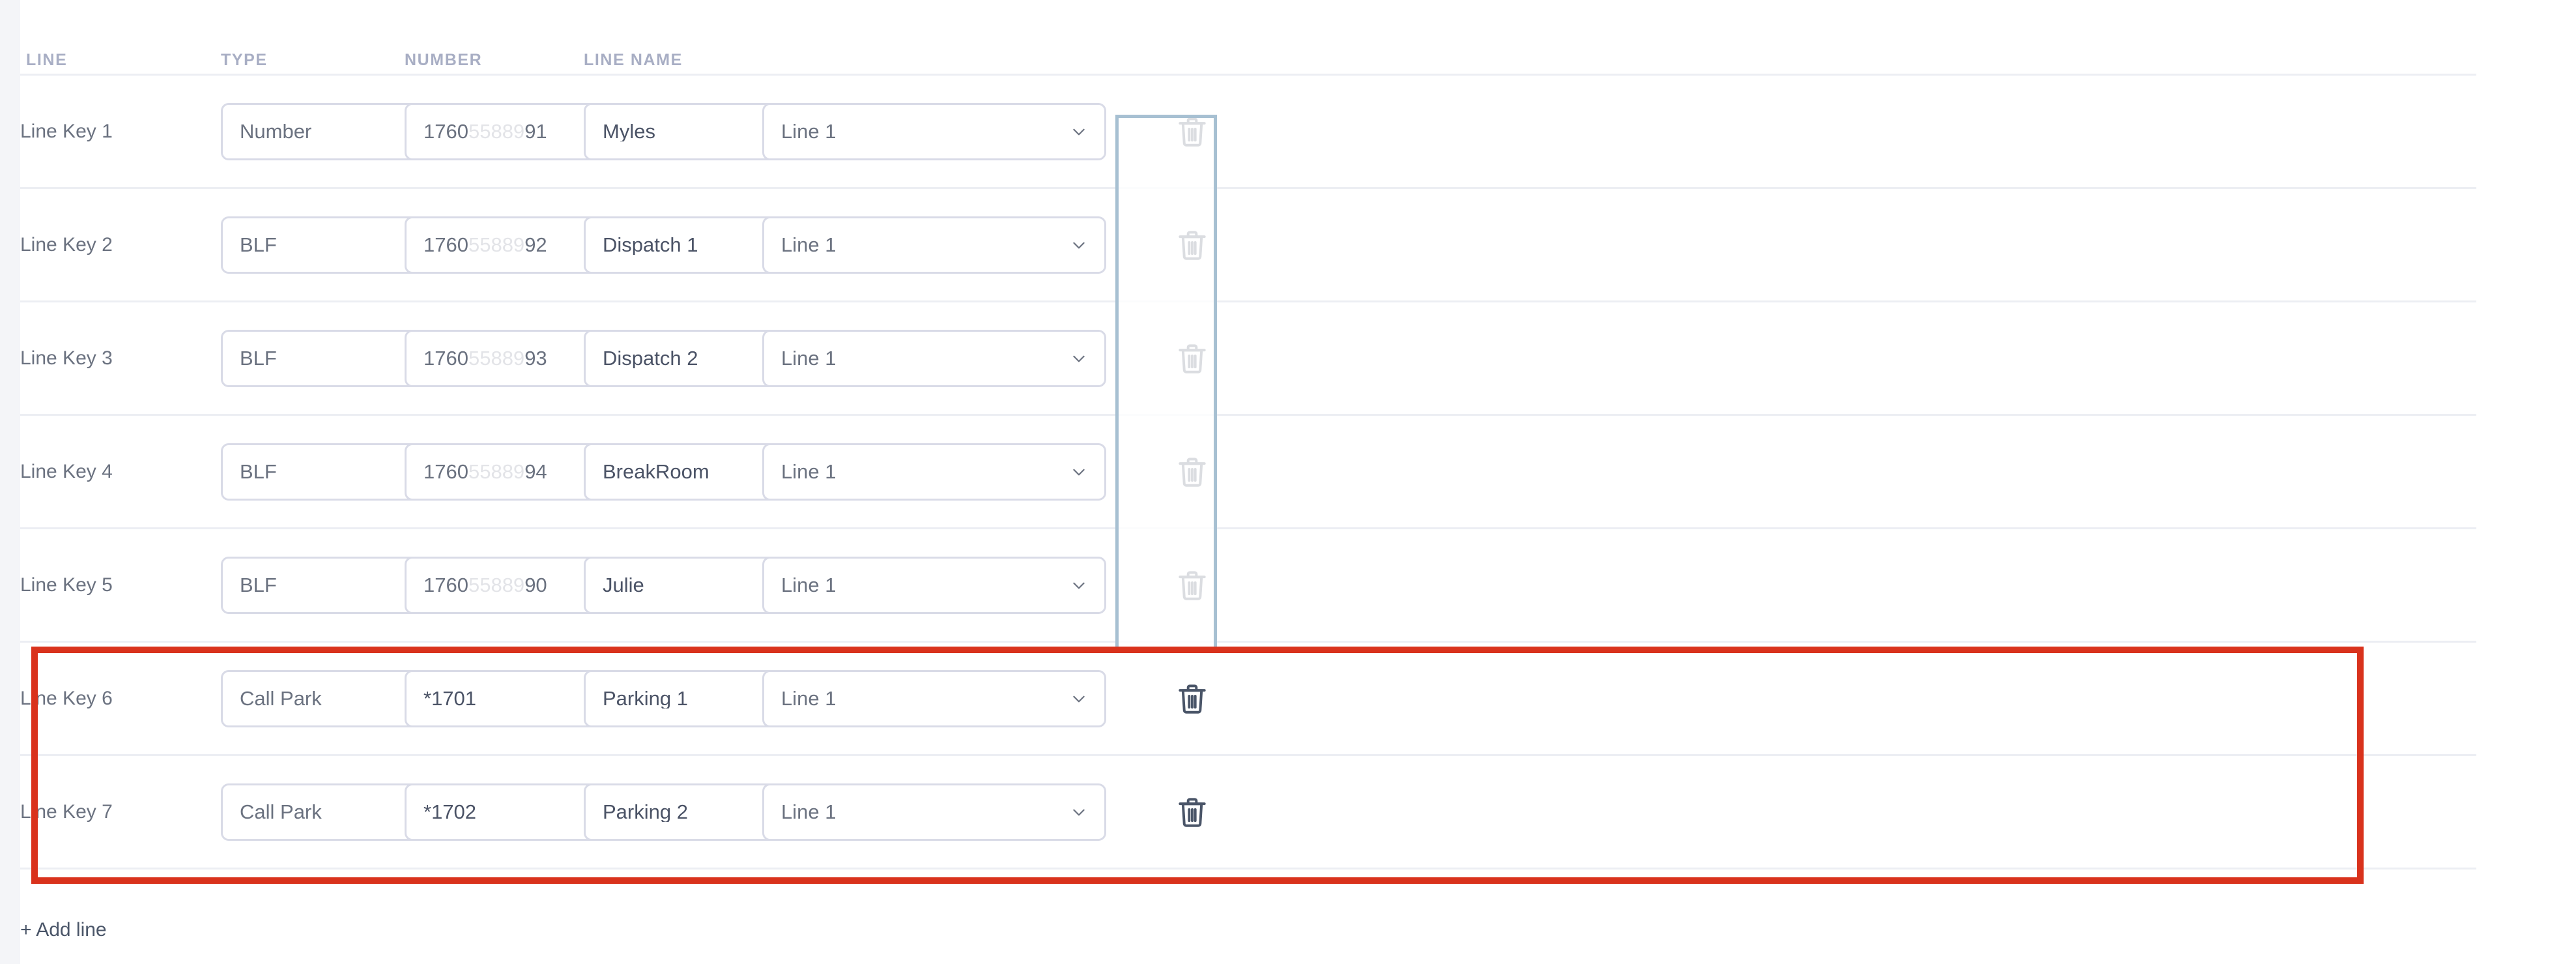 This screenshot has width=2576, height=964. What do you see at coordinates (485, 245) in the screenshot?
I see `number-field-value: 17605588992` at bounding box center [485, 245].